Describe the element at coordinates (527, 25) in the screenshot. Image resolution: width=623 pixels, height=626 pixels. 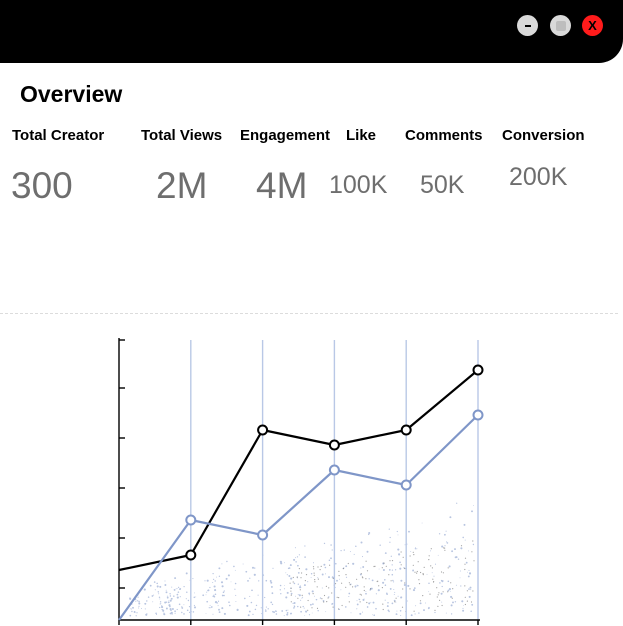
I see `minimize-button` at that location.